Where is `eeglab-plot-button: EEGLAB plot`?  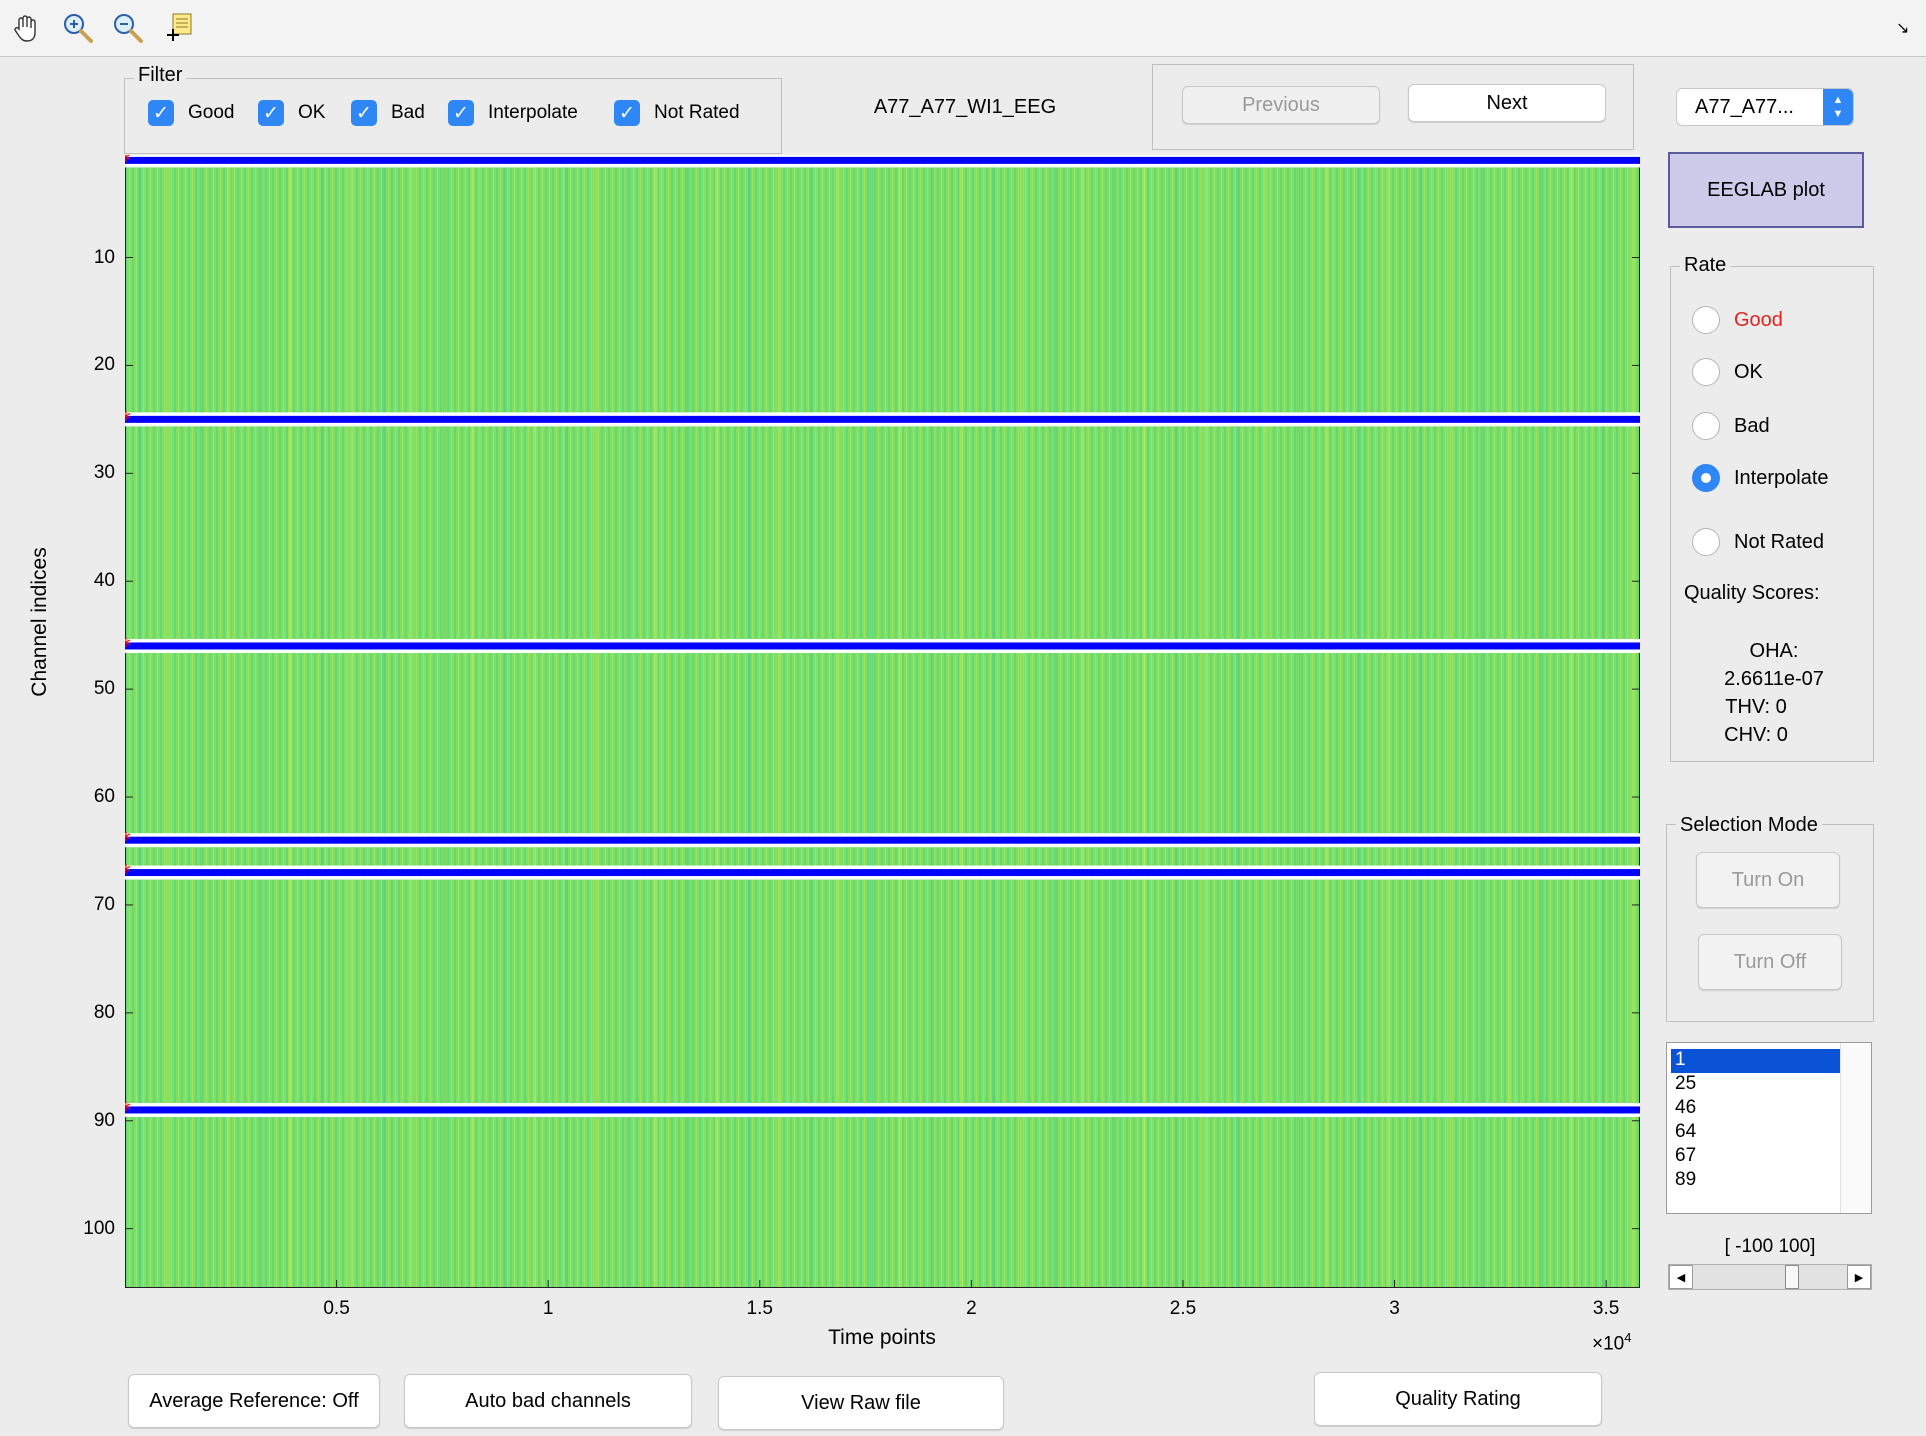
eeglab-plot-button: EEGLAB plot is located at coordinates (1766, 190).